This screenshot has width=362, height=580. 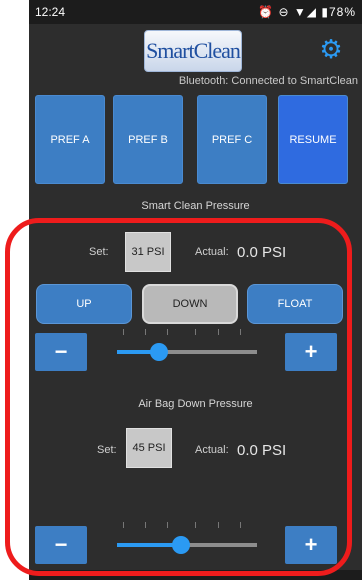 What do you see at coordinates (295, 304) in the screenshot?
I see `float-button: FLOAT` at bounding box center [295, 304].